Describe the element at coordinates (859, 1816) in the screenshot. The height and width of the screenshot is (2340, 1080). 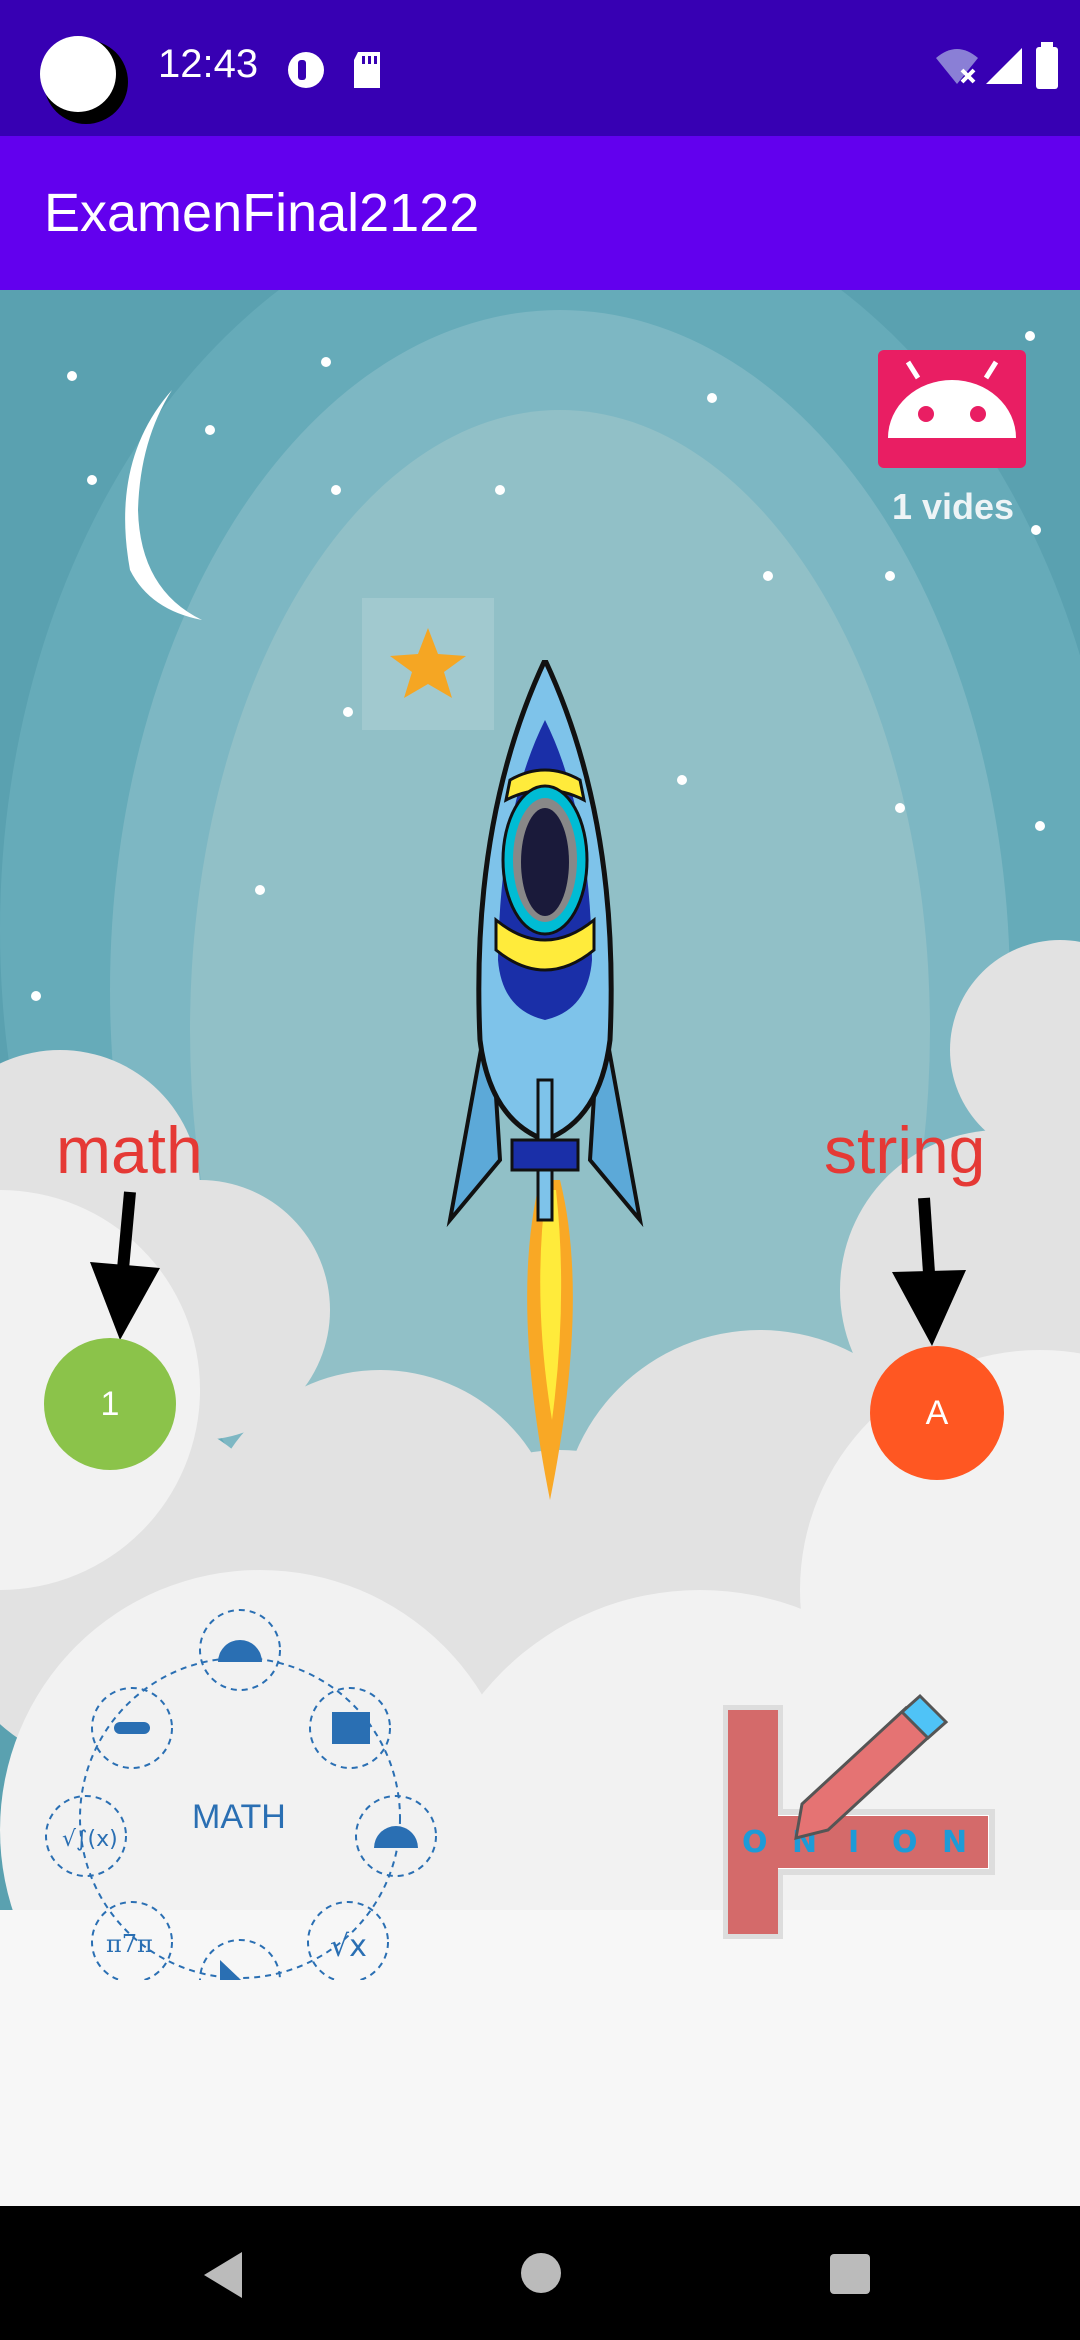
I see `crossword-pencil-icon: ONION` at that location.